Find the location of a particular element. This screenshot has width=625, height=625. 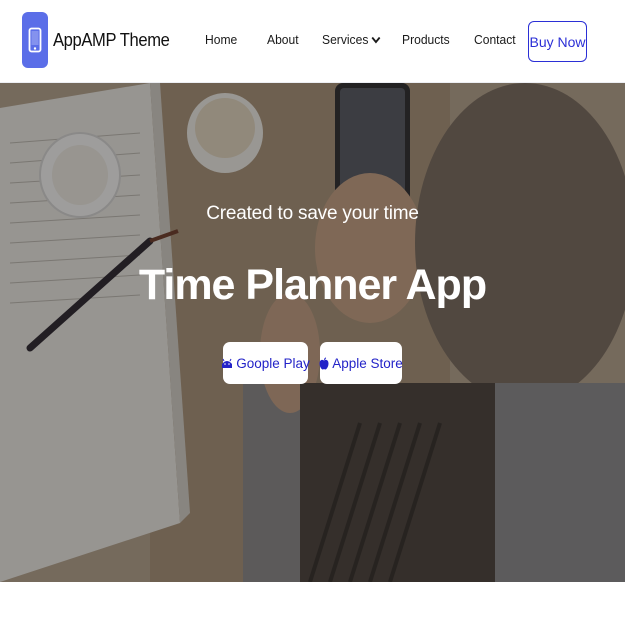

hero-subtitle: Created to save your time is located at coordinates (312, 213).